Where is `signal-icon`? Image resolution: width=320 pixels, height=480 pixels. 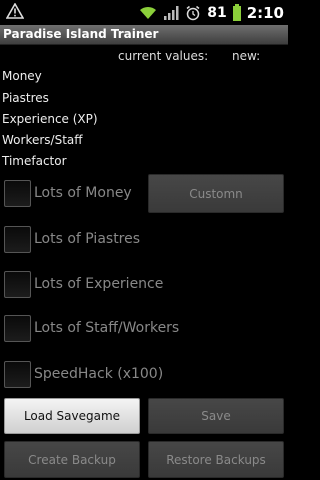
signal-icon is located at coordinates (171, 12).